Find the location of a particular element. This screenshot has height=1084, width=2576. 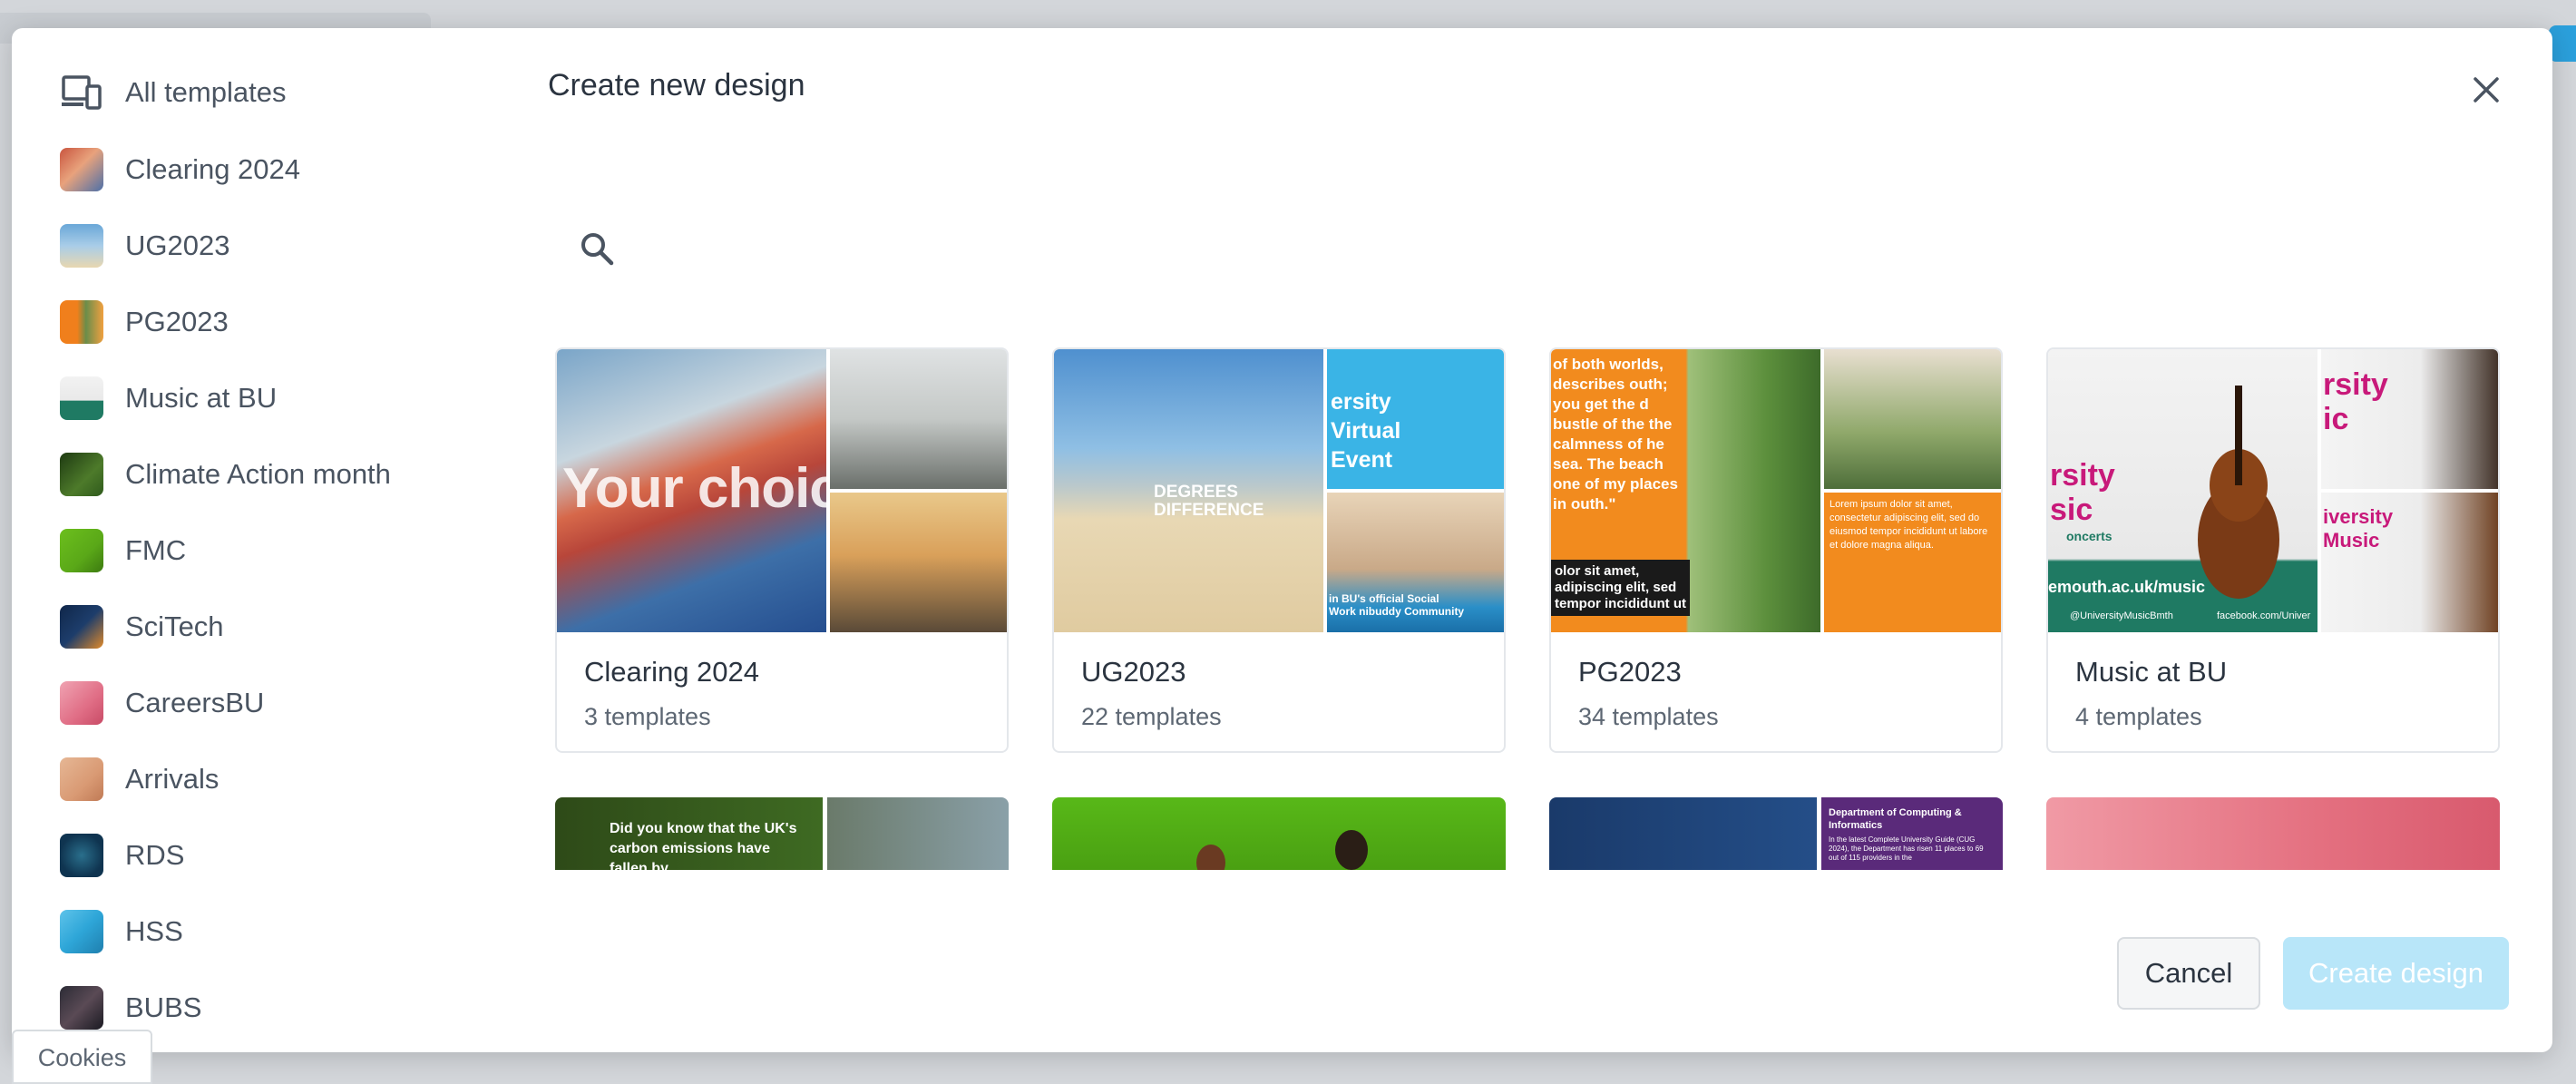

preview-social-text-2: facebook.com/Univer is located at coordinates (2264, 615).